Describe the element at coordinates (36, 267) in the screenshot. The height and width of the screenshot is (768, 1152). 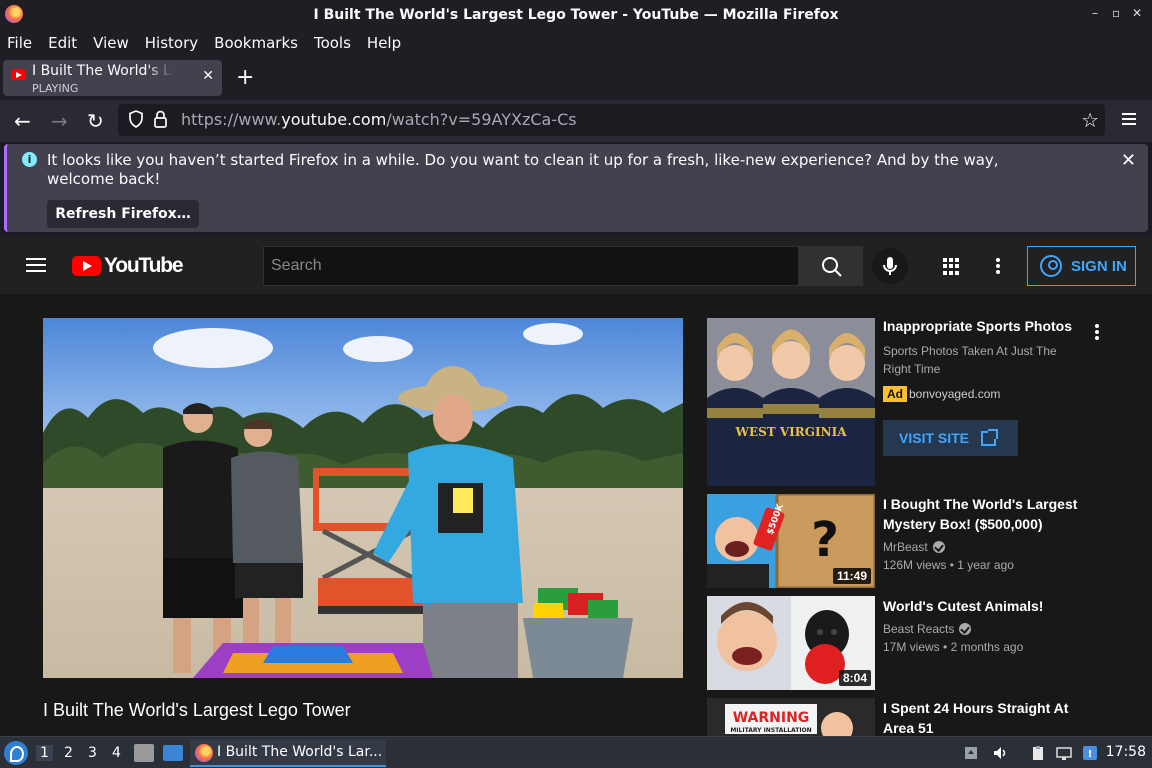
I see `guide-menu-icon` at that location.